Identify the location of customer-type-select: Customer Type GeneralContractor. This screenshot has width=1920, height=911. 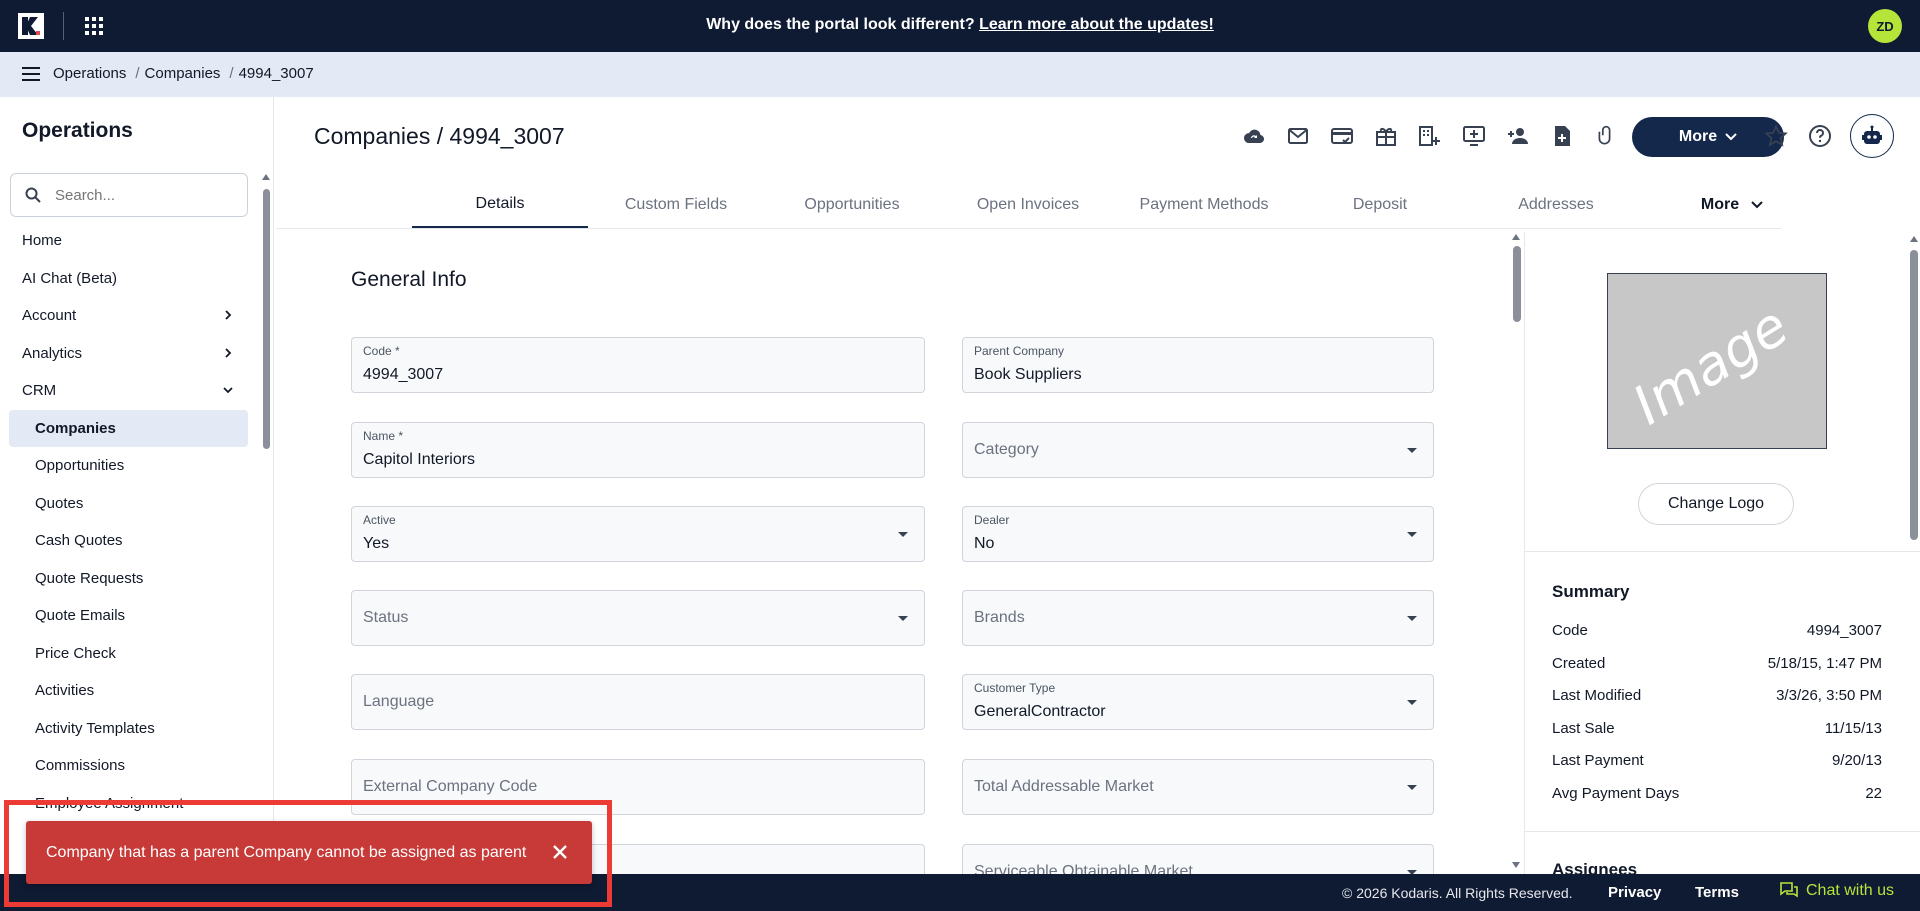
(1198, 702).